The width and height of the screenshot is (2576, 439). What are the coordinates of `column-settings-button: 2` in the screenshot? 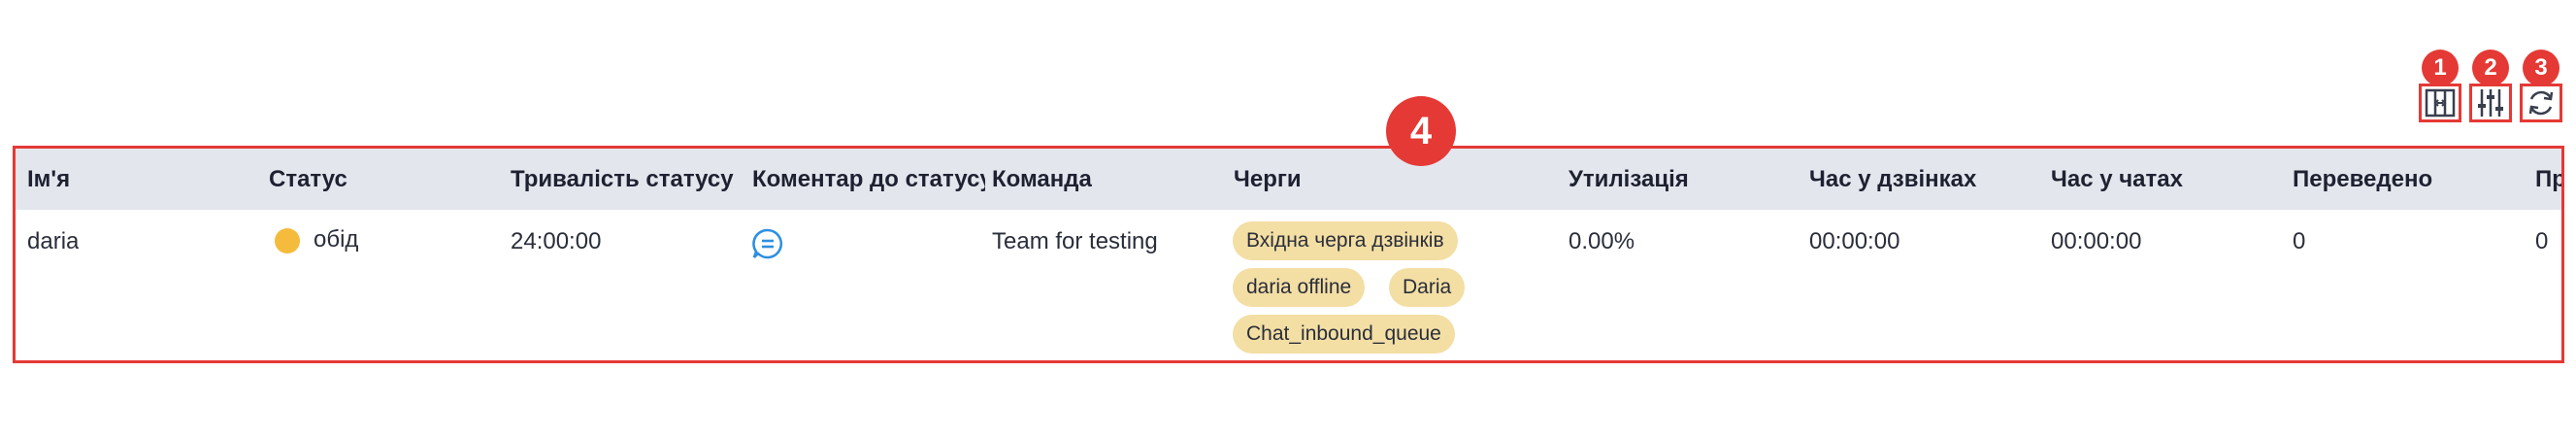 It's located at (2490, 86).